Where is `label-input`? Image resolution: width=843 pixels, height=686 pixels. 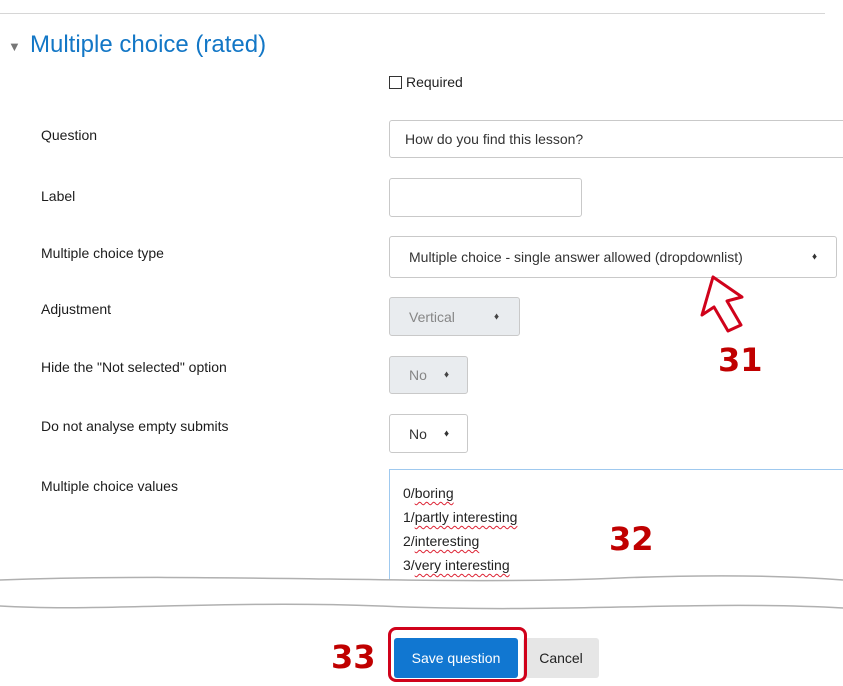
label-input is located at coordinates (485, 197).